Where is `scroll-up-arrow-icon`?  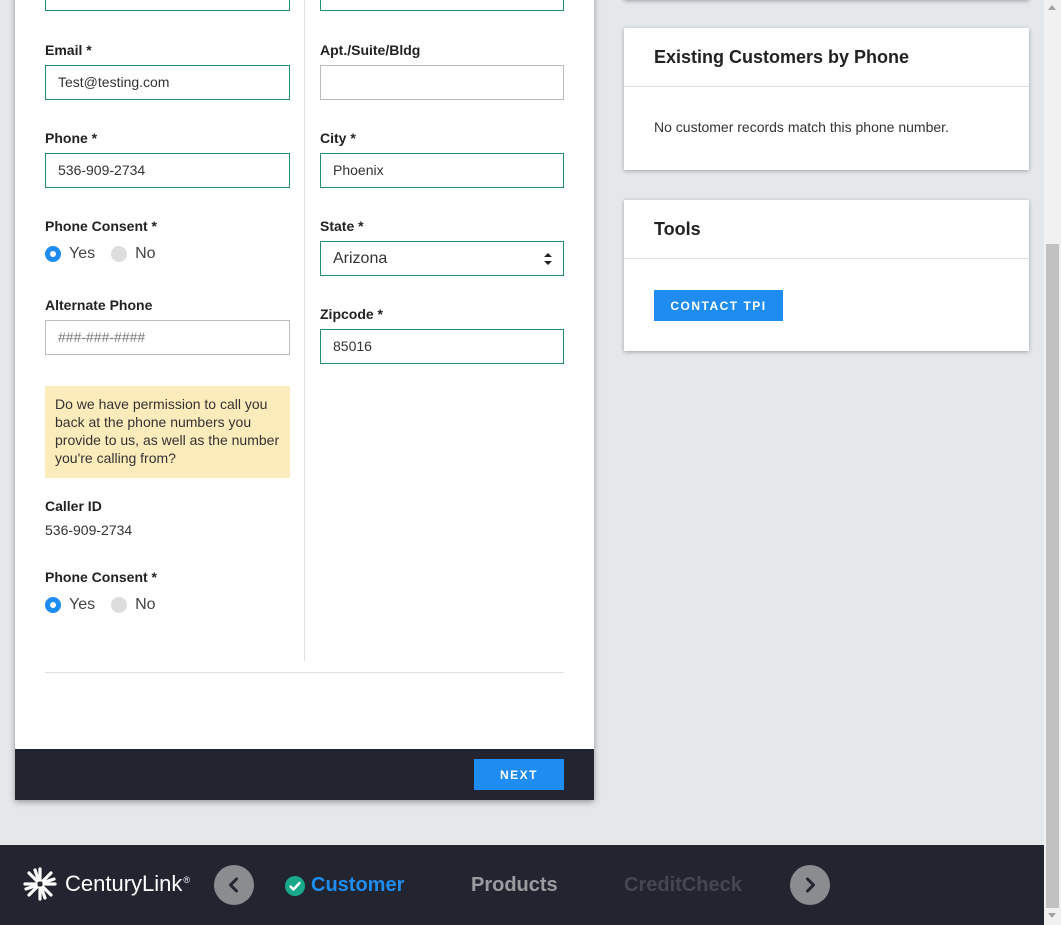
scroll-up-arrow-icon is located at coordinates (1052, 7).